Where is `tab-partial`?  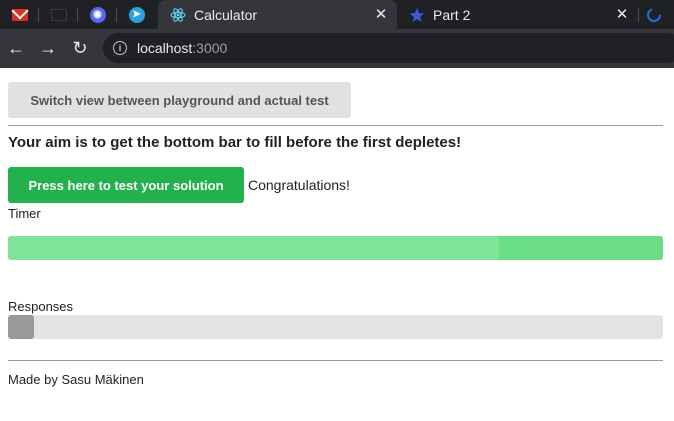 tab-partial is located at coordinates (660, 14).